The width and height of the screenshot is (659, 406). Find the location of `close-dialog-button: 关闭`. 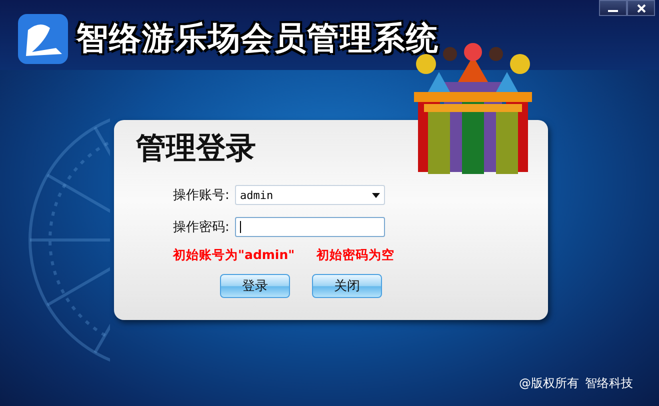

close-dialog-button: 关闭 is located at coordinates (347, 286).